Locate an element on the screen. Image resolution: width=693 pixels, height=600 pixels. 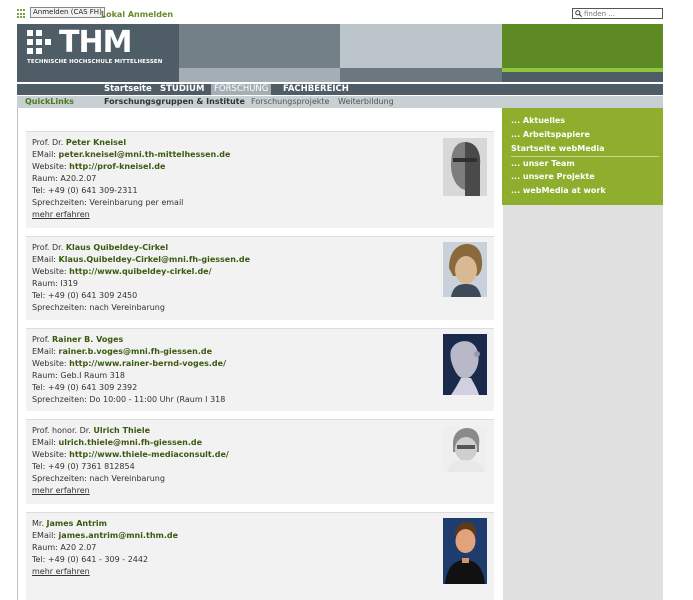
subnav-weiterbildung: Weiterbildung is located at coordinates (366, 102).